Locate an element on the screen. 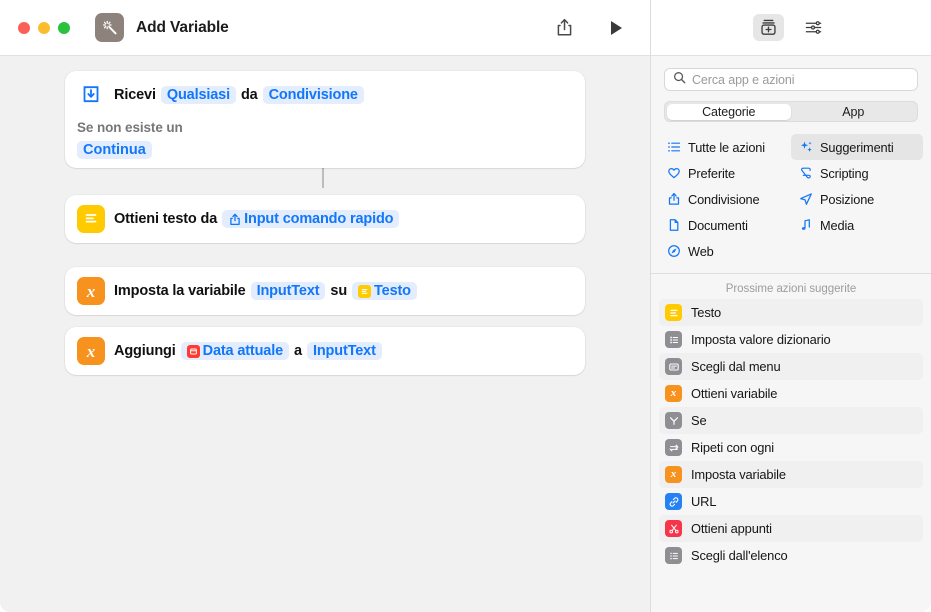 Image resolution: width=931 pixels, height=612 pixels. minimize-button is located at coordinates (44, 27).